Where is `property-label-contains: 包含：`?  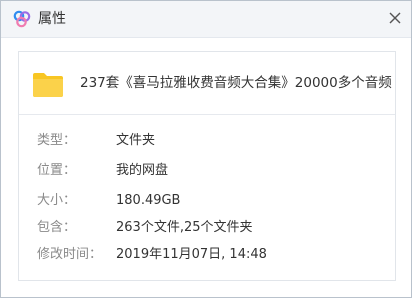
property-label-contains: 包含： is located at coordinates (57, 227).